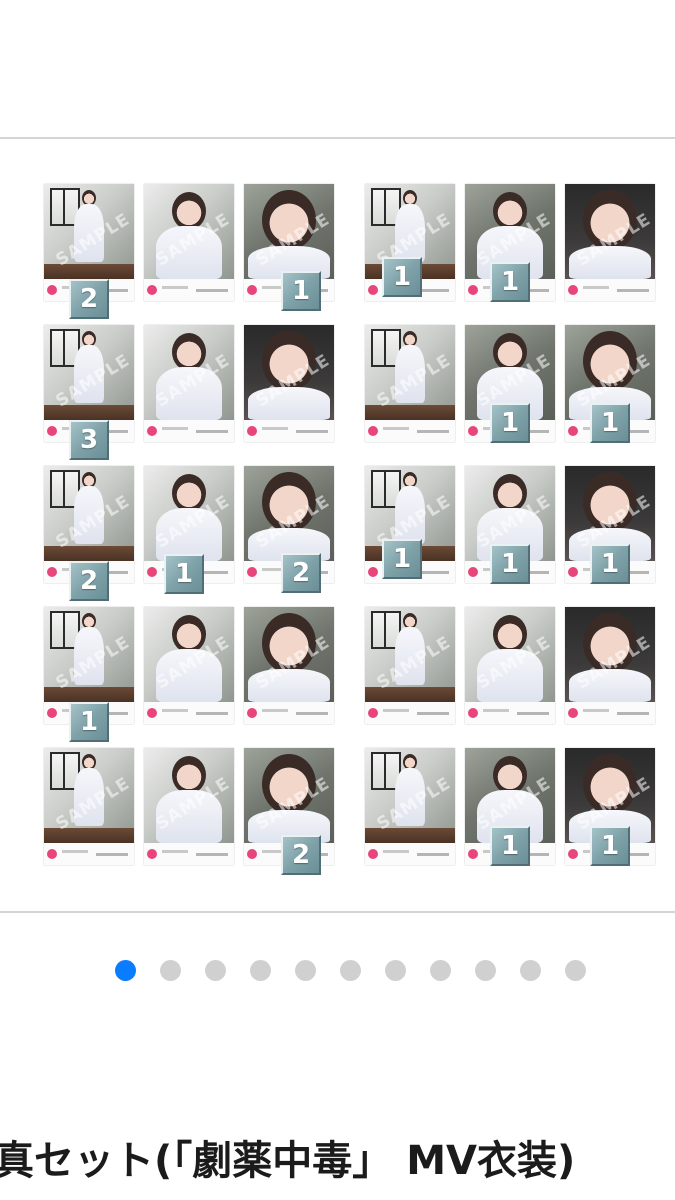 Image resolution: width=675 pixels, height=1200 pixels. What do you see at coordinates (125, 970) in the screenshot?
I see `pagination-dot-active` at bounding box center [125, 970].